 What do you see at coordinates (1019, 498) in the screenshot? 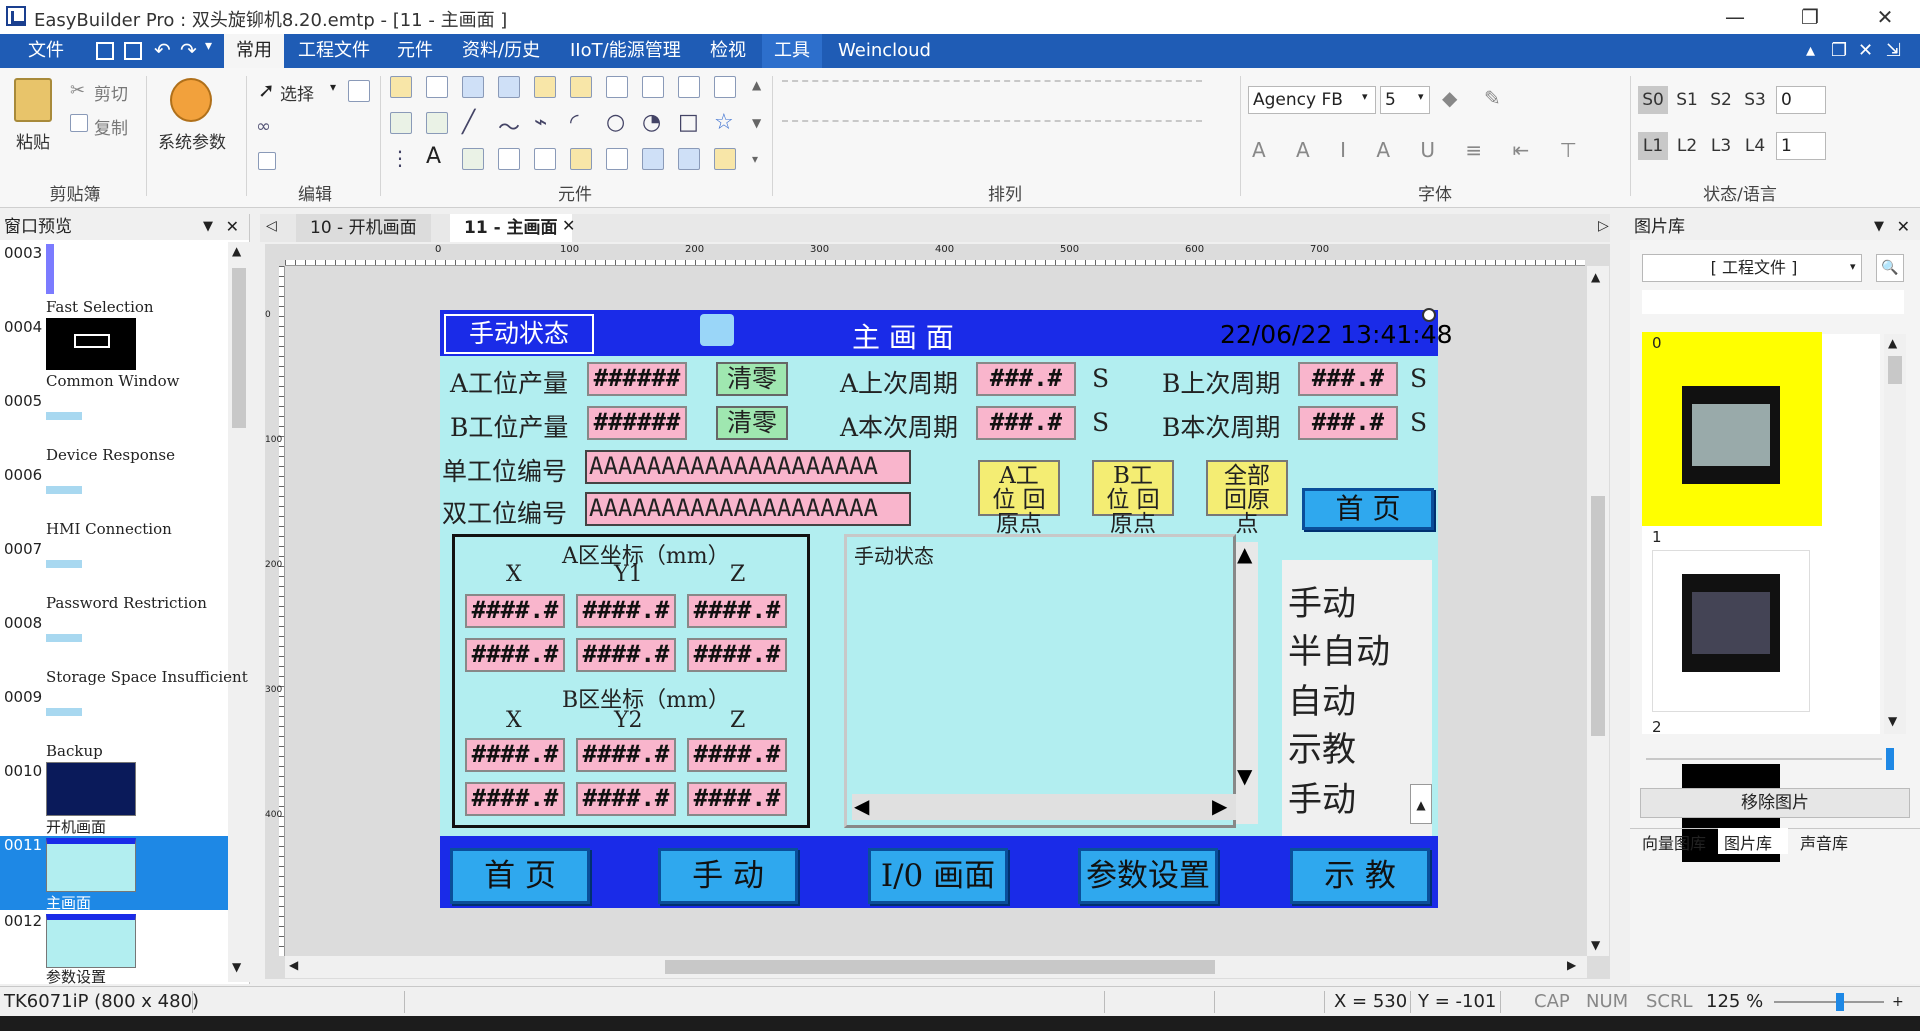
I see `a-station-home-button: A工位 回原点` at bounding box center [1019, 498].